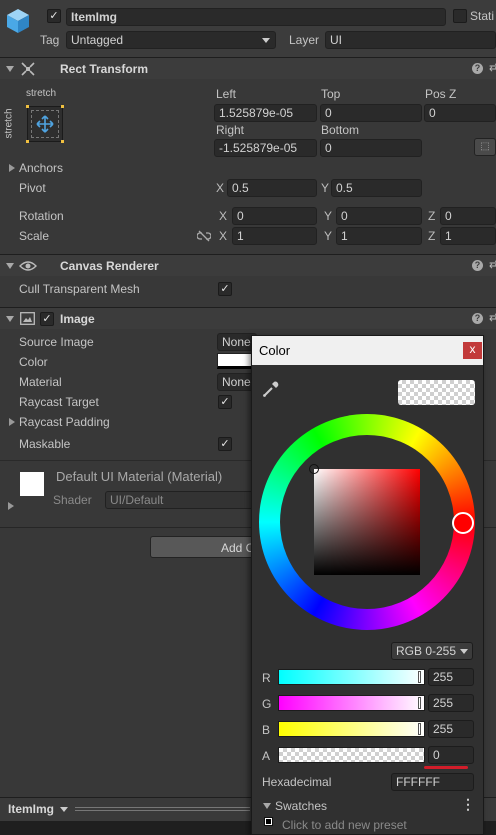 The height and width of the screenshot is (835, 496). Describe the element at coordinates (274, 236) in the screenshot. I see `scale-x-input: 1` at that location.